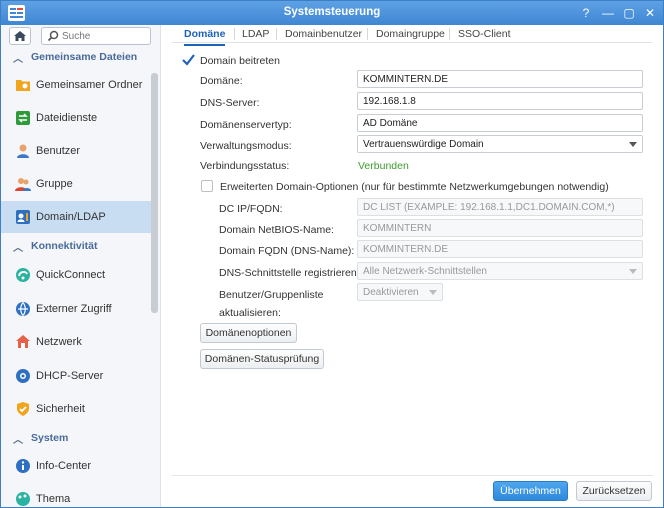 The image size is (664, 508). Describe the element at coordinates (276, 230) in the screenshot. I see `netbios-label: Domain NetBIOS-Name:` at that location.